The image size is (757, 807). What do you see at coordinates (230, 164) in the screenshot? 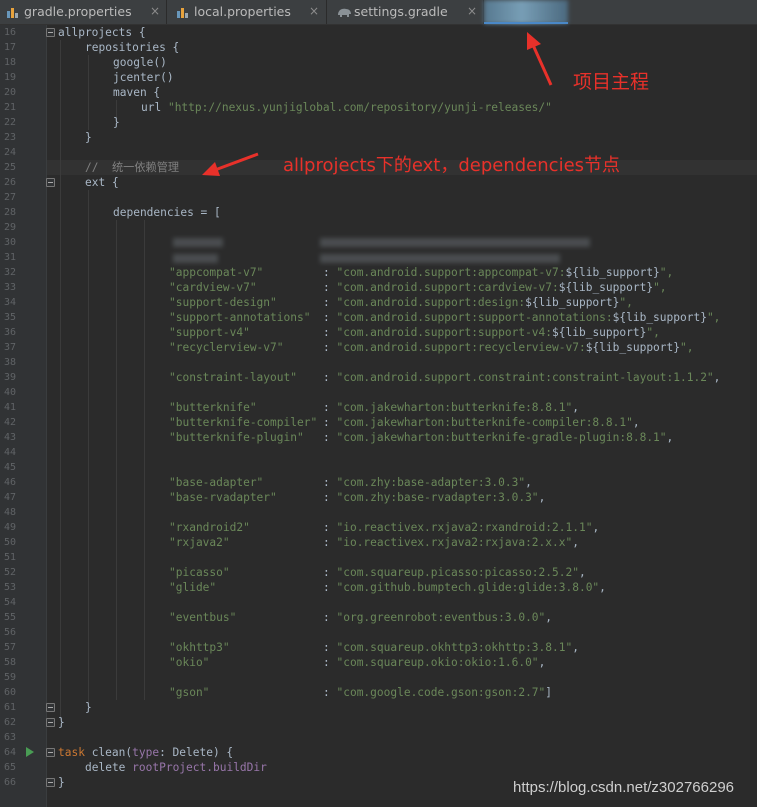
I see `arrow-to-comment` at bounding box center [230, 164].